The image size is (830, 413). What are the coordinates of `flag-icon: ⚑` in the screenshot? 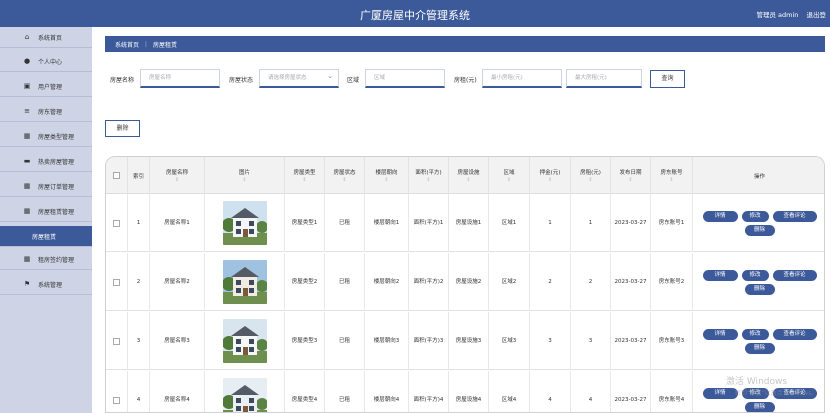 It's located at (27, 284).